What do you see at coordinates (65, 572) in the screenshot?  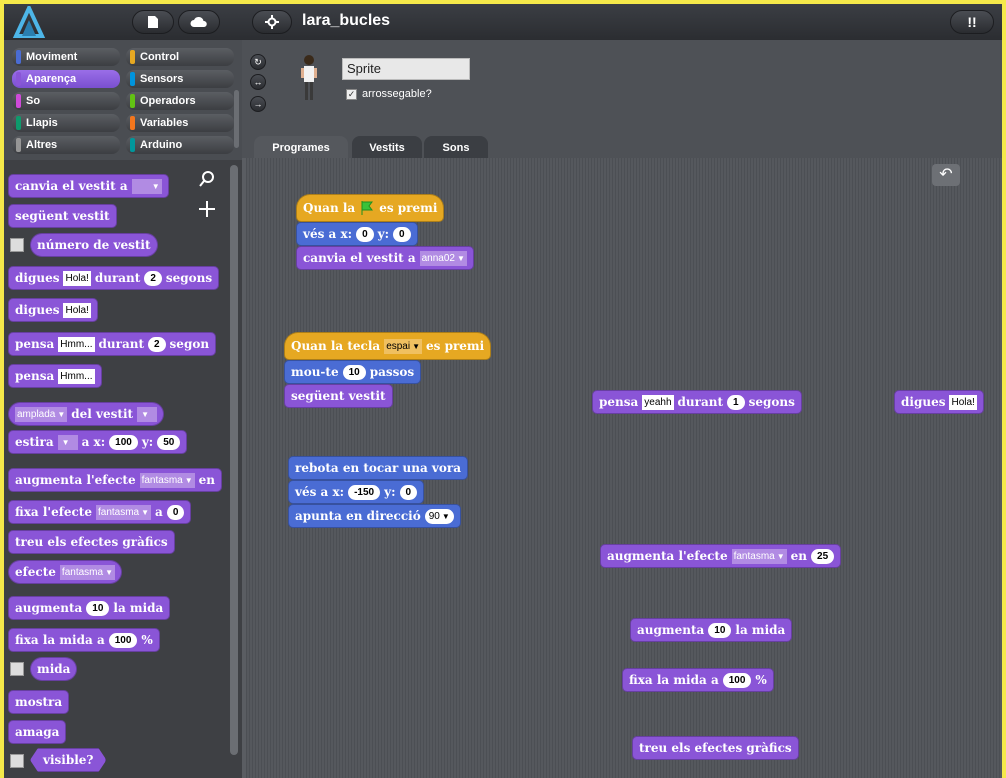 I see `block-effect-reporter: efecte fantasma ▼` at bounding box center [65, 572].